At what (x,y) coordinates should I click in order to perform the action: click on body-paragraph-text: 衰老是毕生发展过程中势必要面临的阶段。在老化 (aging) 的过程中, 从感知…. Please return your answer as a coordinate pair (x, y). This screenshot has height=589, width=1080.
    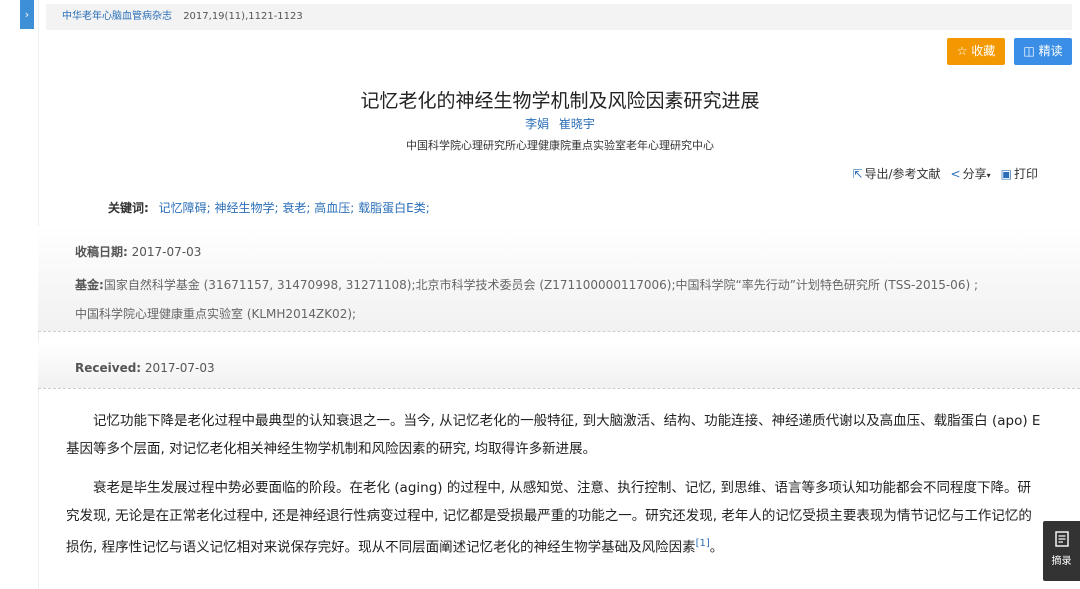
    Looking at the image, I should click on (549, 518).